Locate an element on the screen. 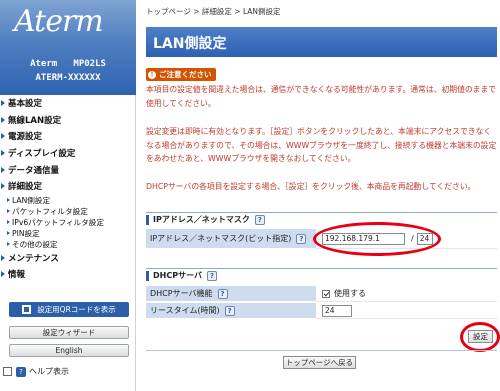  english-button: English is located at coordinates (69, 350).